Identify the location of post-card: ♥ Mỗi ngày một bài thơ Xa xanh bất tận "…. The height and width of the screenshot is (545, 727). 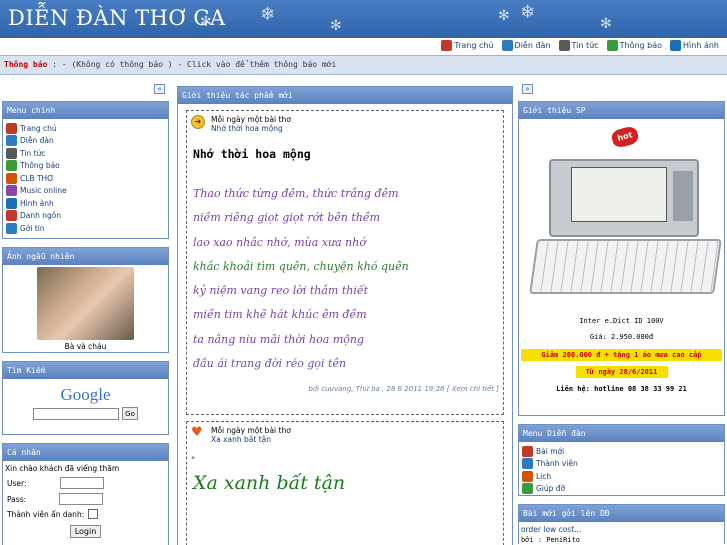
(345, 483).